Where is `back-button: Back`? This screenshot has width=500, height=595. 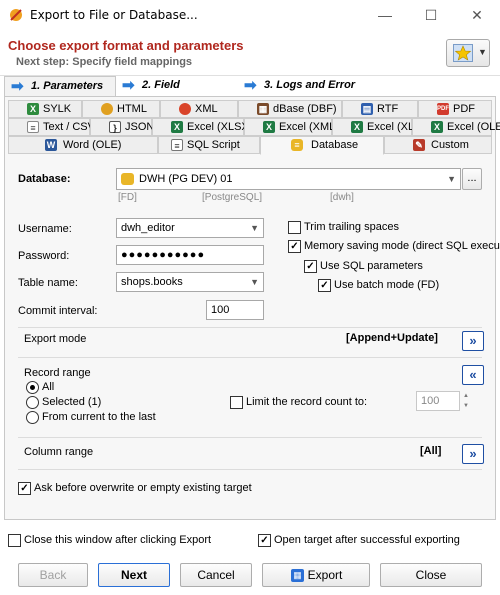 back-button: Back is located at coordinates (53, 575).